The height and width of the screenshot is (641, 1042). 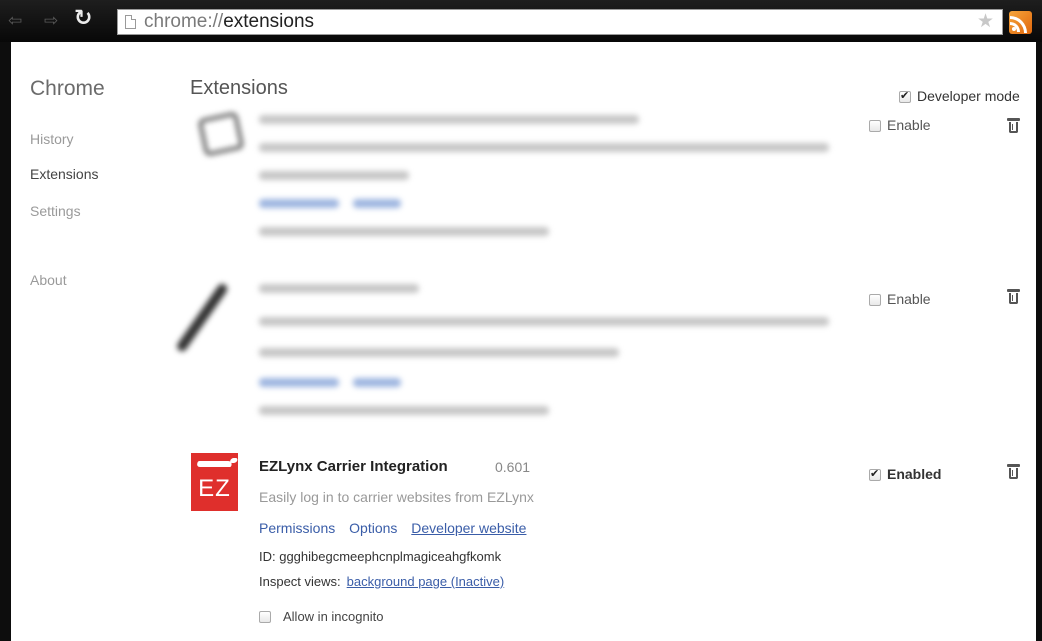 I want to click on permissions-link: Permissions, so click(x=297, y=528).